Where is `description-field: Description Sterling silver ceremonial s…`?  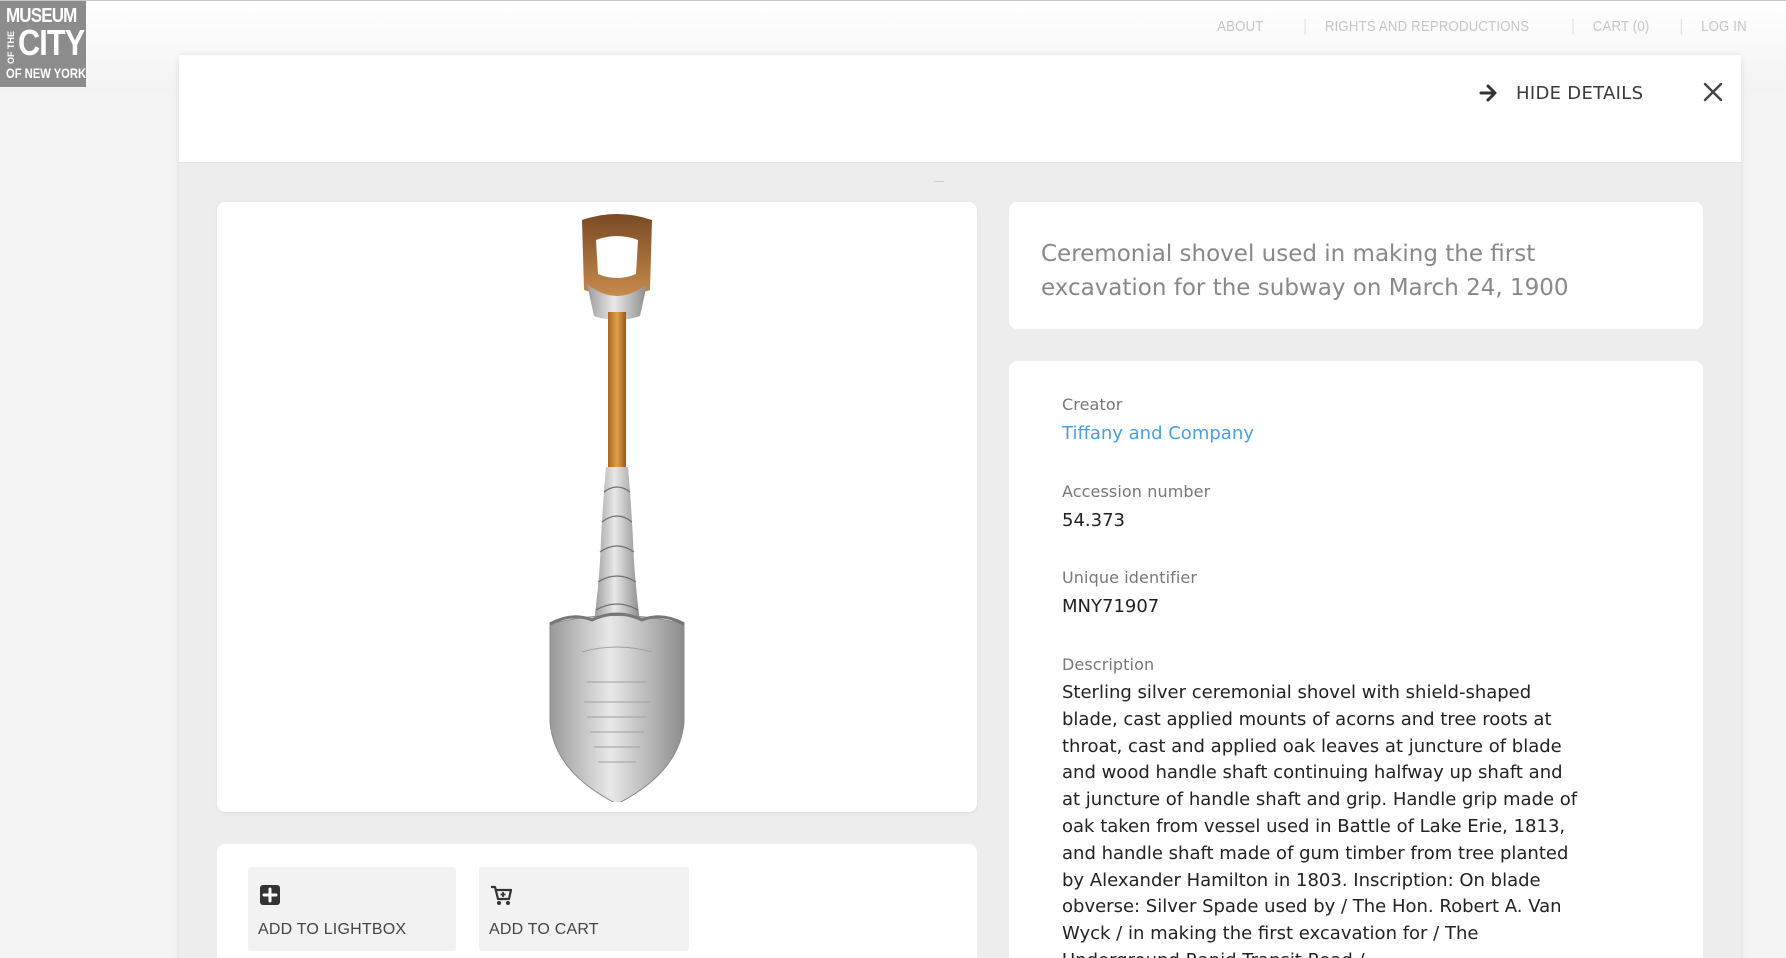 description-field: Description Sterling silver ceremonial s… is located at coordinates (1322, 806).